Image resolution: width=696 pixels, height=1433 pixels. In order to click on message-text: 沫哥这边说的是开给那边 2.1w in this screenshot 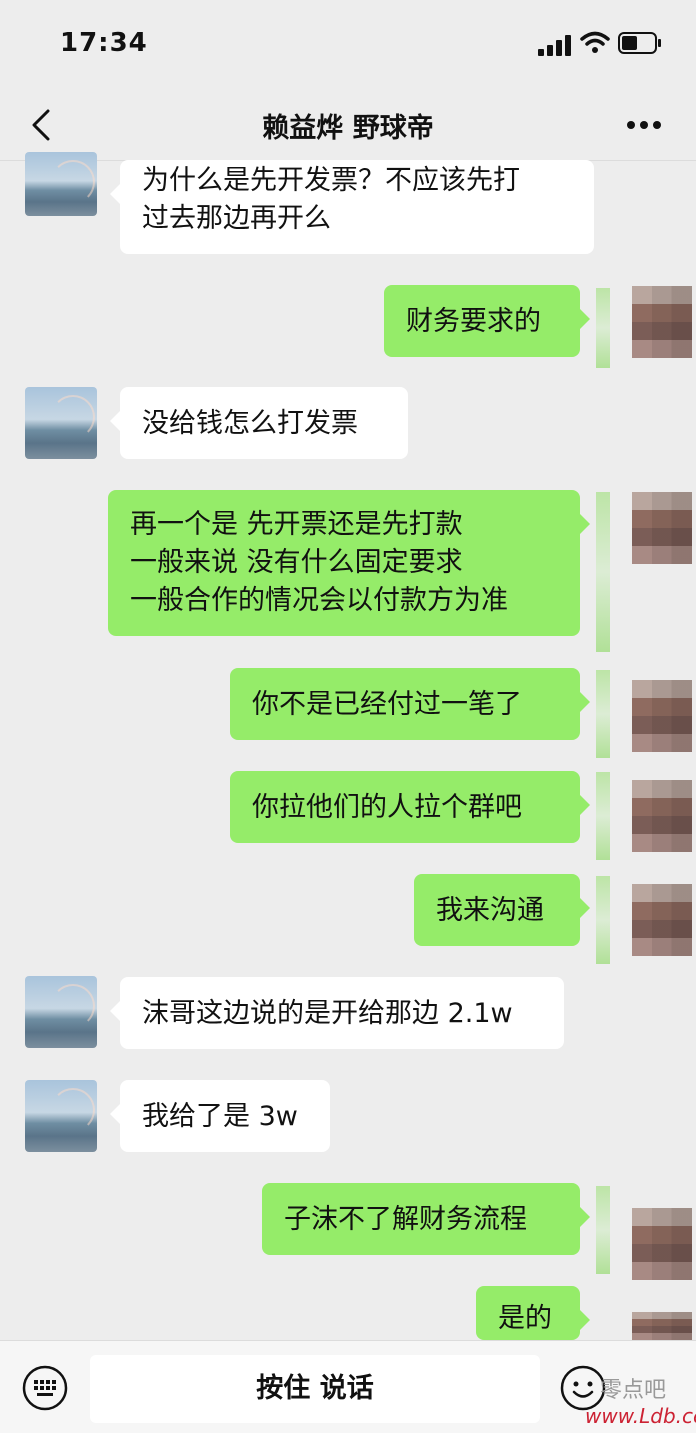, I will do `click(327, 1013)`.